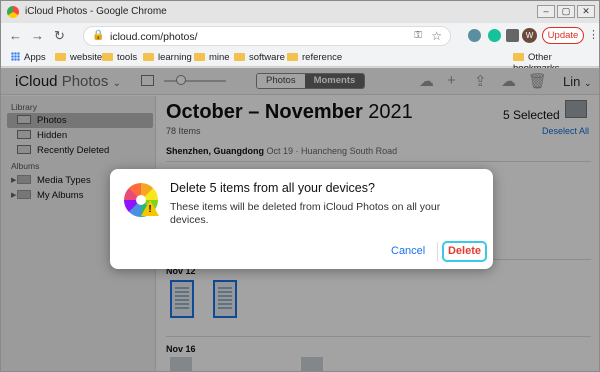 The image size is (600, 372). What do you see at coordinates (418, 35) in the screenshot?
I see `key-icon: ⚿` at bounding box center [418, 35].